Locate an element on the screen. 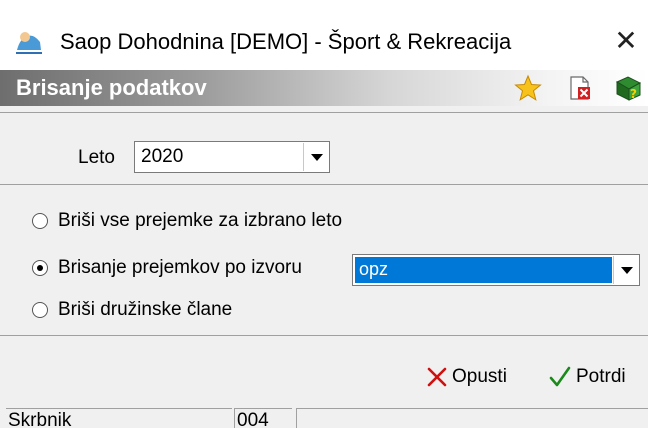 The width and height of the screenshot is (648, 428). header-band: Brisanje podatkov ? is located at coordinates (324, 88).